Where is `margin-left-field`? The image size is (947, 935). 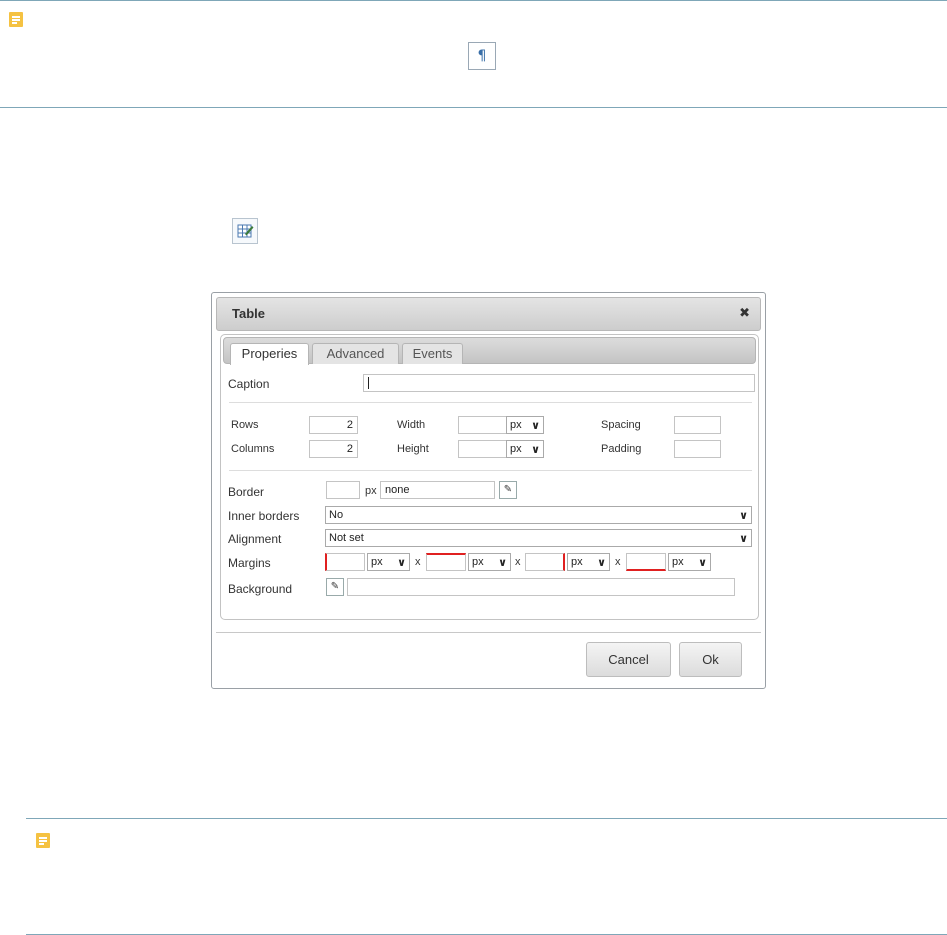 margin-left-field is located at coordinates (345, 562).